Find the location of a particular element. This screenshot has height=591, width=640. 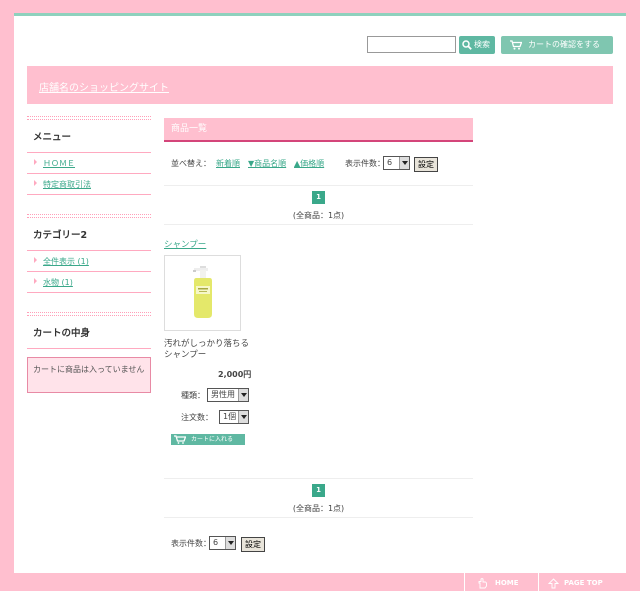

sort-newest-link: 新着順 is located at coordinates (228, 163).